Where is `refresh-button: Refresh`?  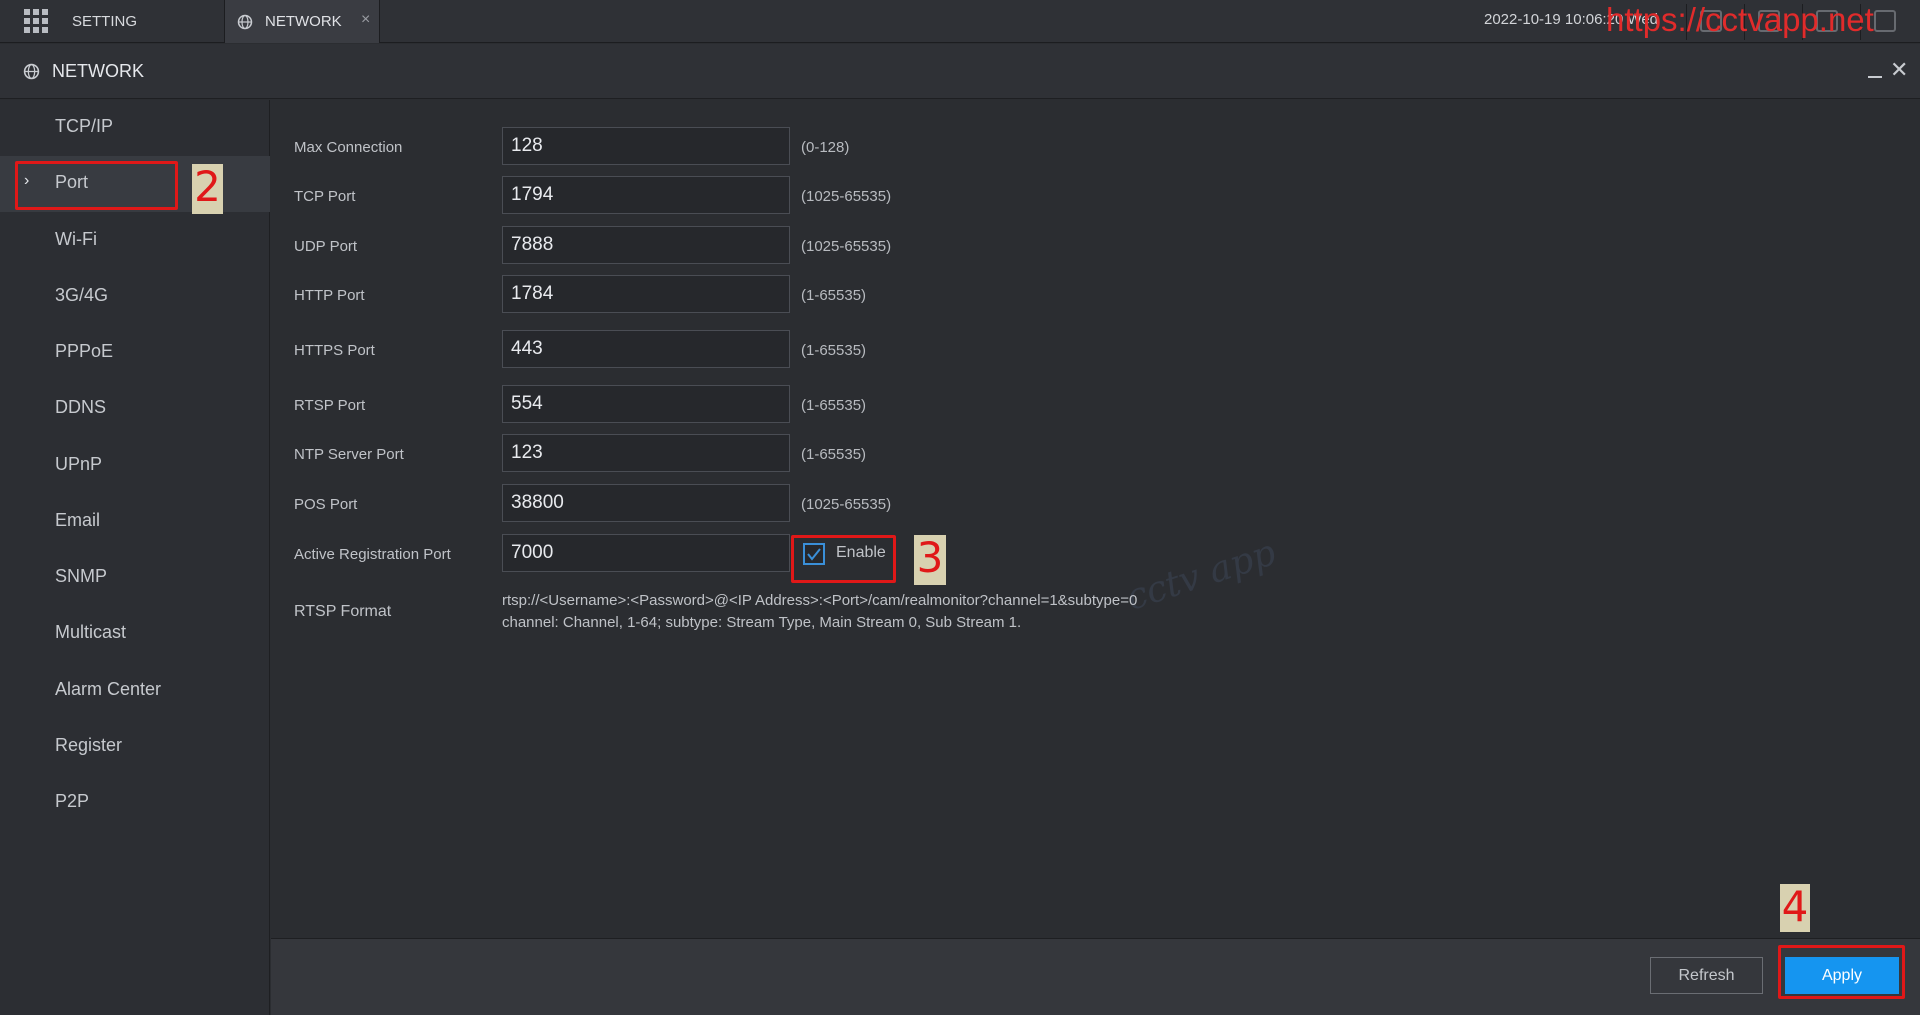
refresh-button: Refresh is located at coordinates (1706, 975).